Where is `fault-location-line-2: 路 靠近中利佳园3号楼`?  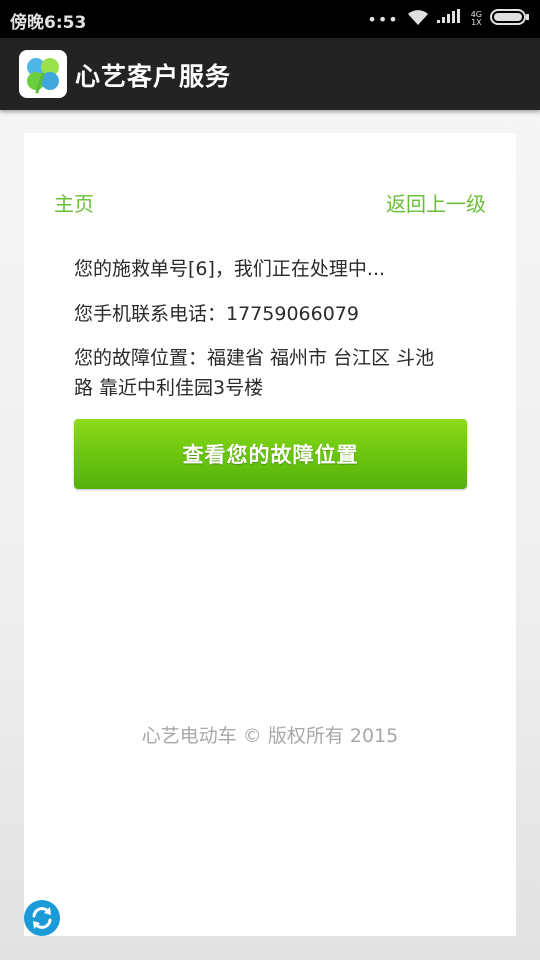
fault-location-line-2: 路 靠近中利佳园3号楼 is located at coordinates (169, 388).